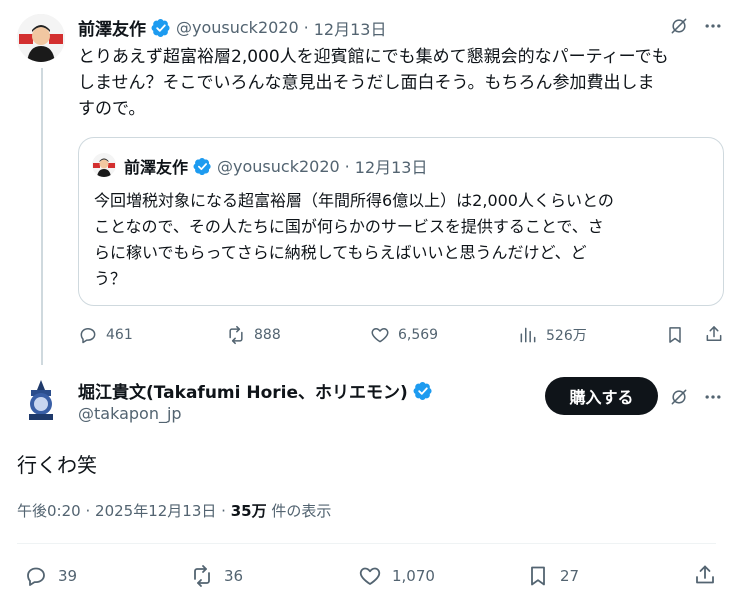  I want to click on parent-reply-button: 461, so click(105, 335).